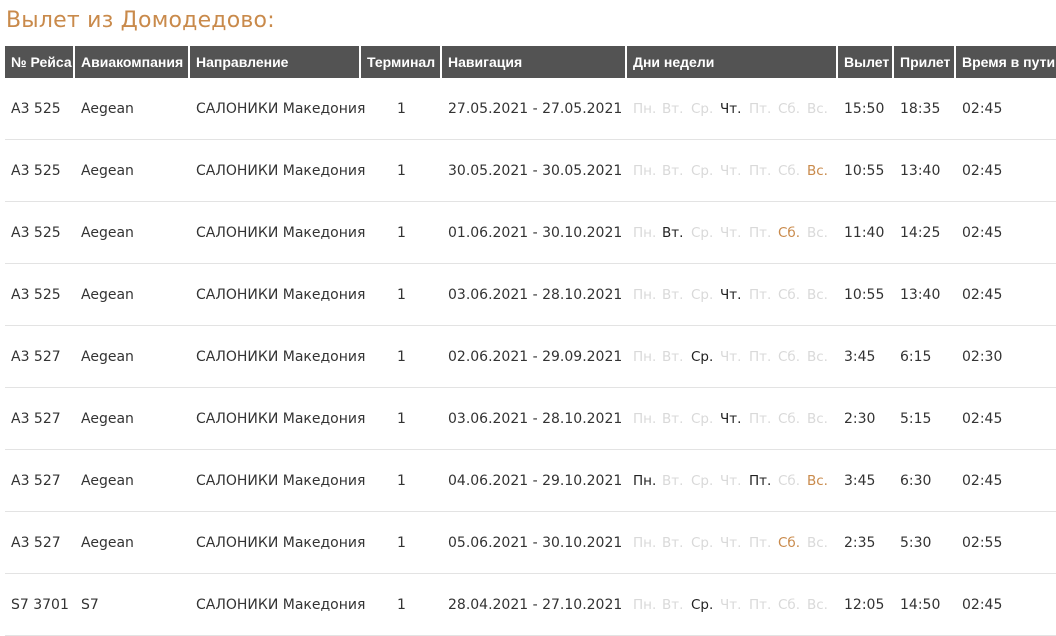 This screenshot has height=636, width=1056. What do you see at coordinates (732, 62) in the screenshot?
I see `header-weekdays: Дни недели` at bounding box center [732, 62].